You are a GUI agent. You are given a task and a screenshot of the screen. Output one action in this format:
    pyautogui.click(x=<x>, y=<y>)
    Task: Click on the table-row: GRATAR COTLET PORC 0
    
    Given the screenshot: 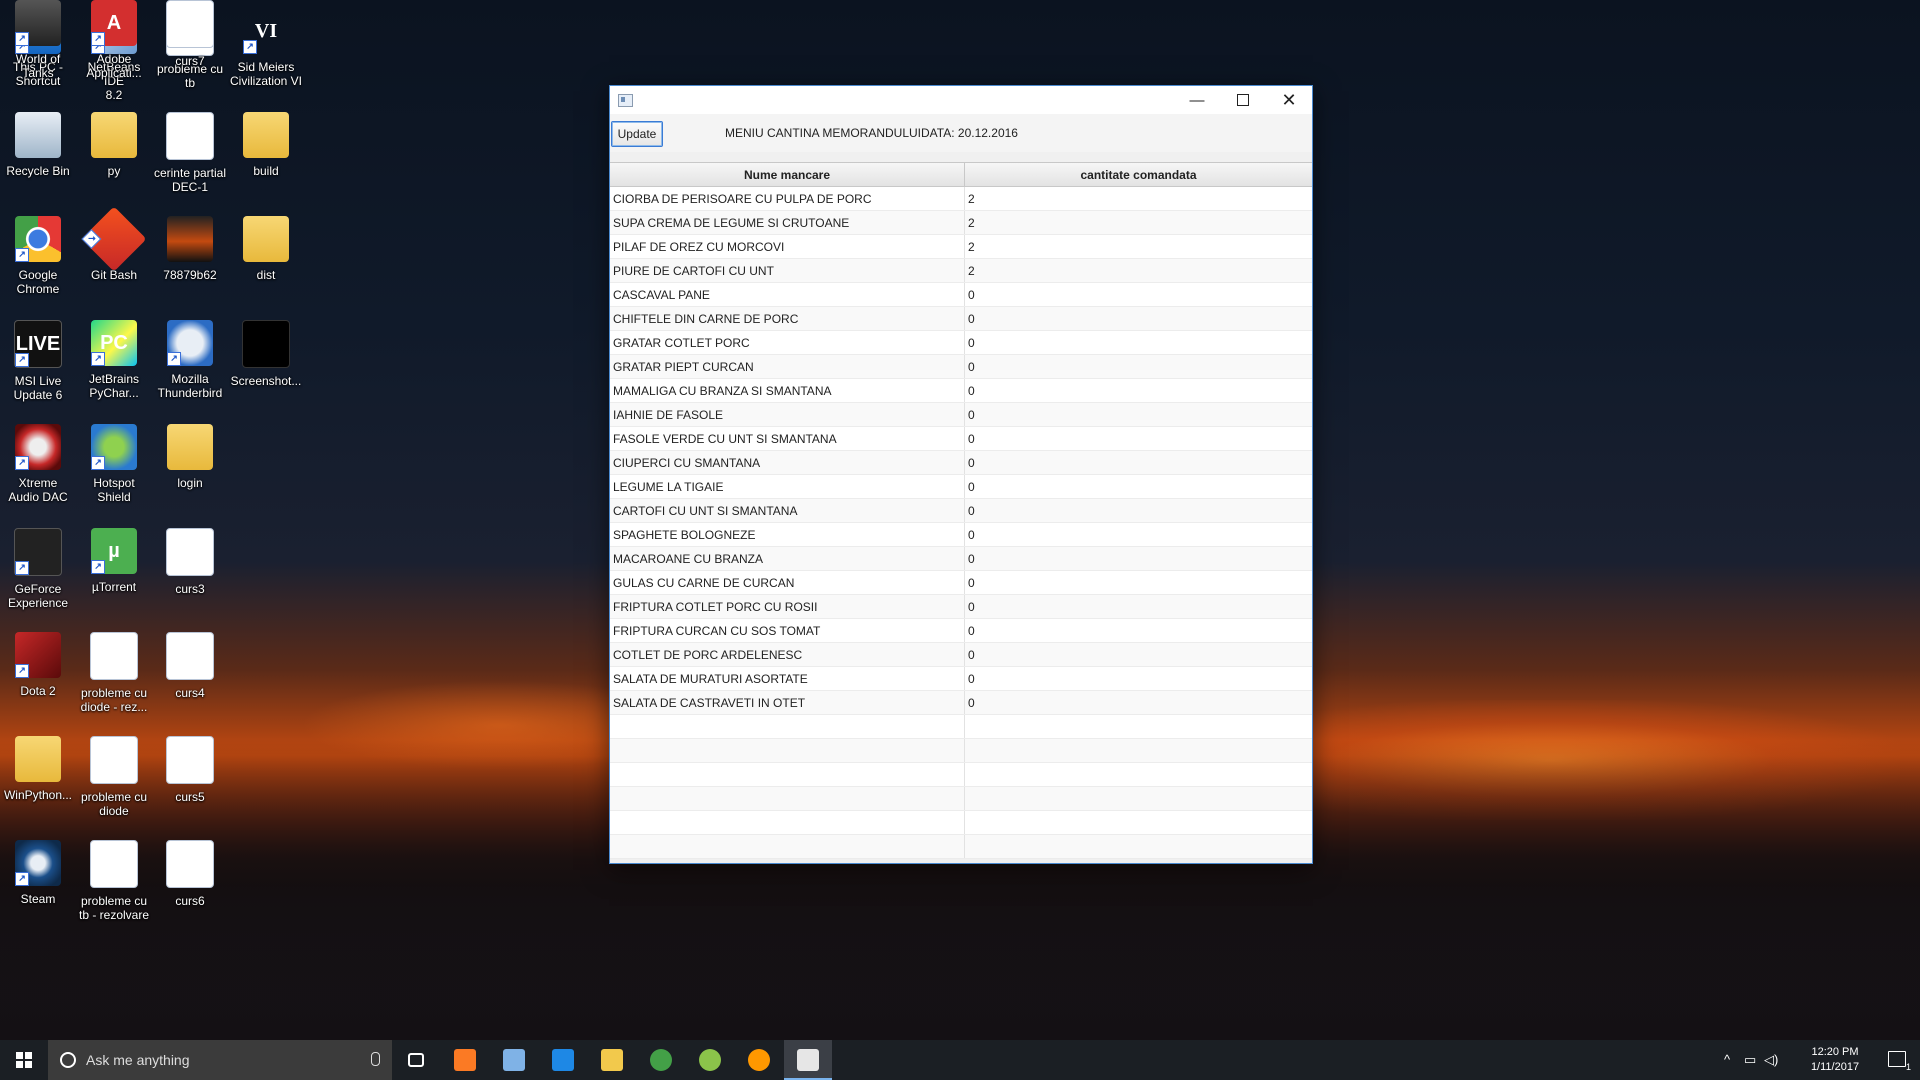 What is the action you would take?
    pyautogui.click(x=961, y=343)
    